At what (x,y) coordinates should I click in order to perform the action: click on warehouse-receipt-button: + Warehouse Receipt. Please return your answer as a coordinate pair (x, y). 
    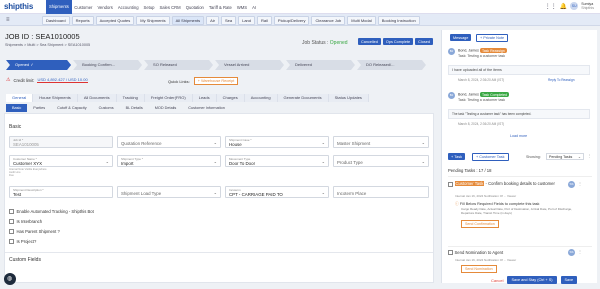
    Looking at the image, I should click on (216, 81).